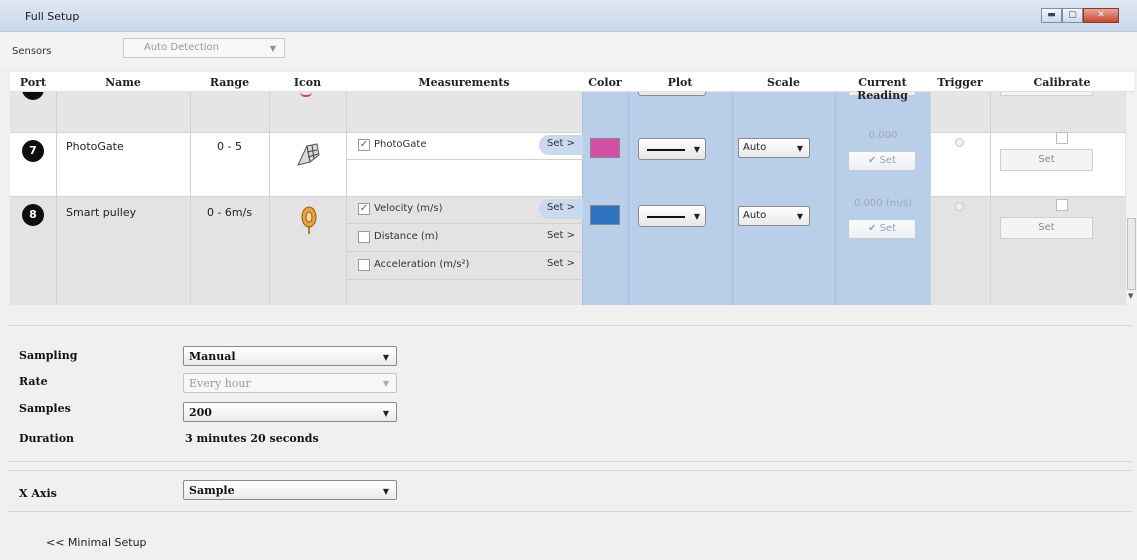 This screenshot has height=560, width=1137. What do you see at coordinates (212, 490) in the screenshot?
I see `x-axis-value: Sample` at bounding box center [212, 490].